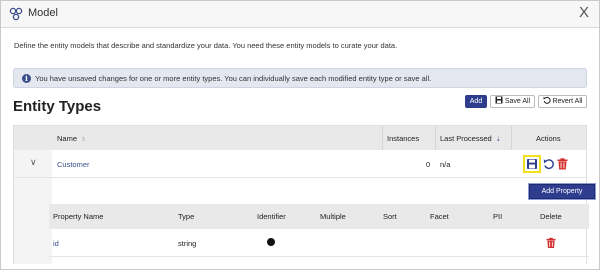  I want to click on table-header: Name ⇕ Instances Last Processed ⇣ Actions, so click(300, 138).